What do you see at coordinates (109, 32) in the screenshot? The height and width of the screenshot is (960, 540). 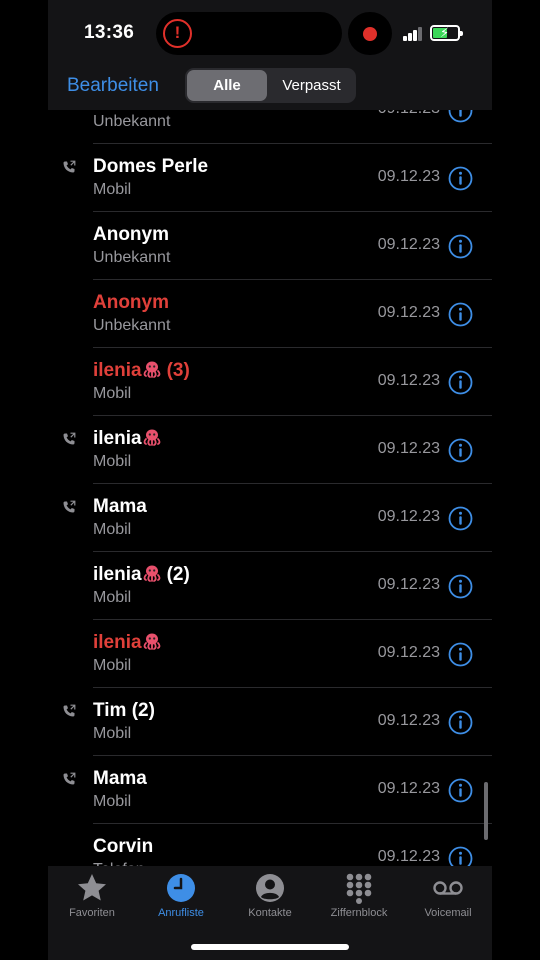 I see `status-time: 13:36` at bounding box center [109, 32].